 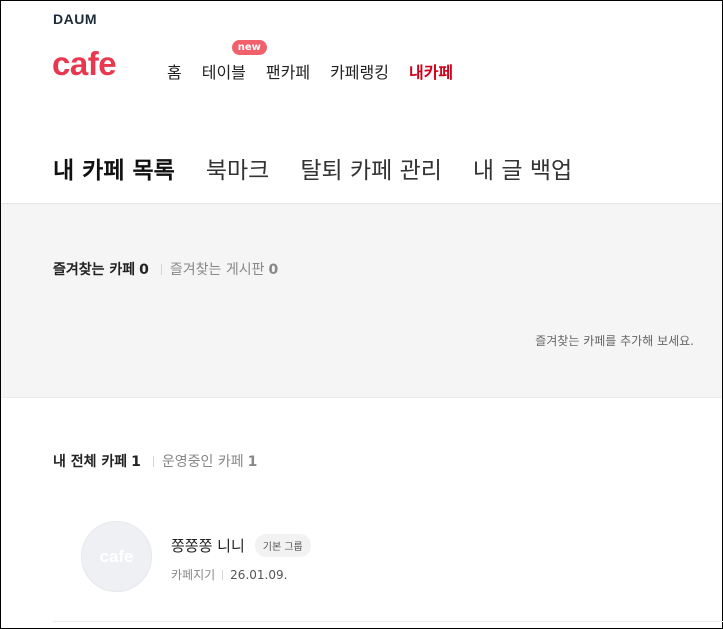 I want to click on cafe-name: 쫑쫑쫑 니니, so click(x=208, y=545).